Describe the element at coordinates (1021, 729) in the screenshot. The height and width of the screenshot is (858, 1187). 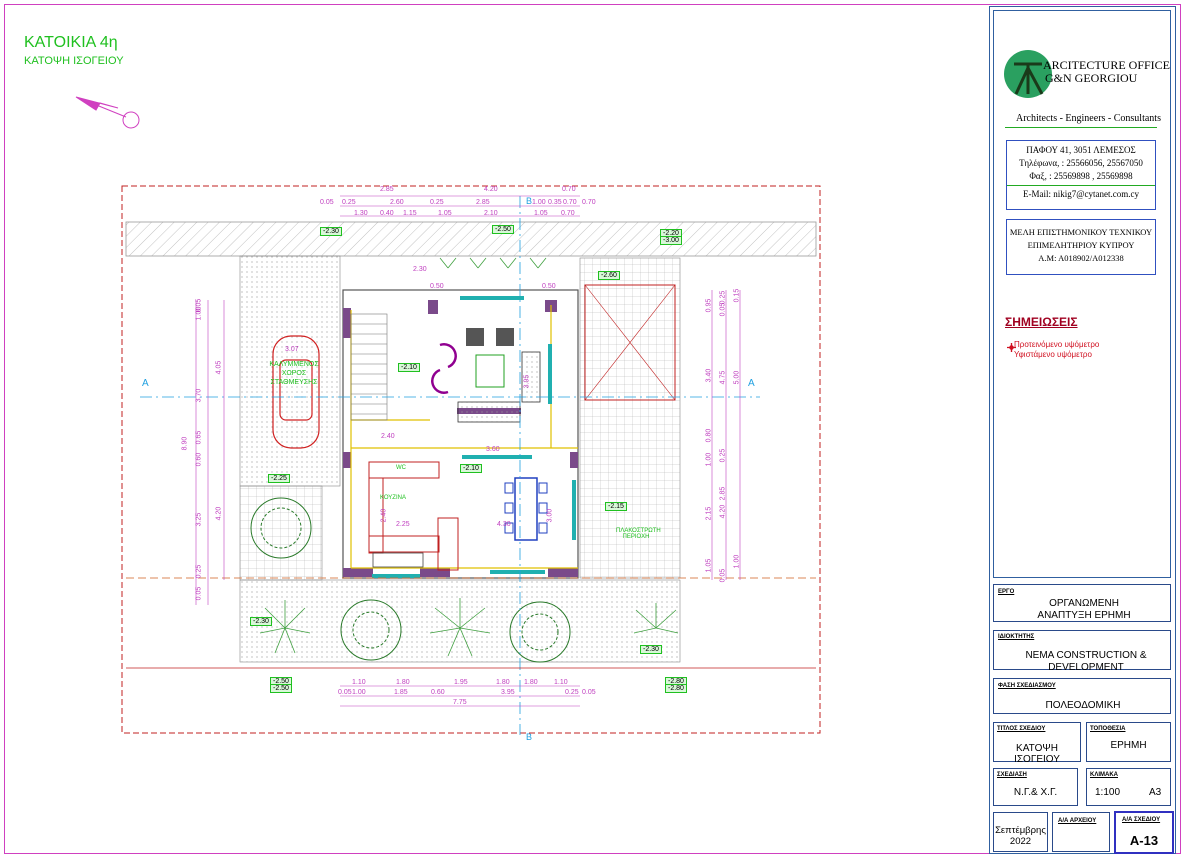
I see `drawing-title-label: ΤΙΤΛΟΣ ΣΧΕΔΙΟΥ` at that location.